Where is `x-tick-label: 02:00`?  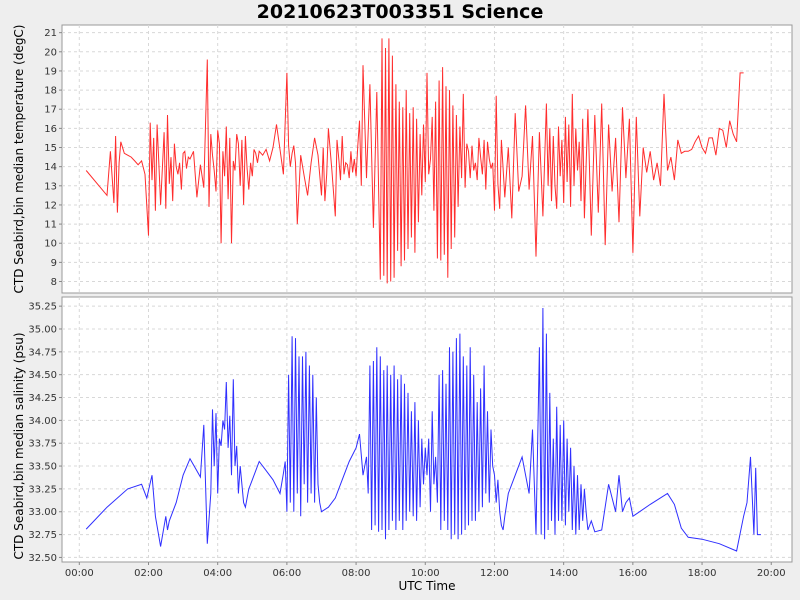 x-tick-label: 02:00 is located at coordinates (148, 573).